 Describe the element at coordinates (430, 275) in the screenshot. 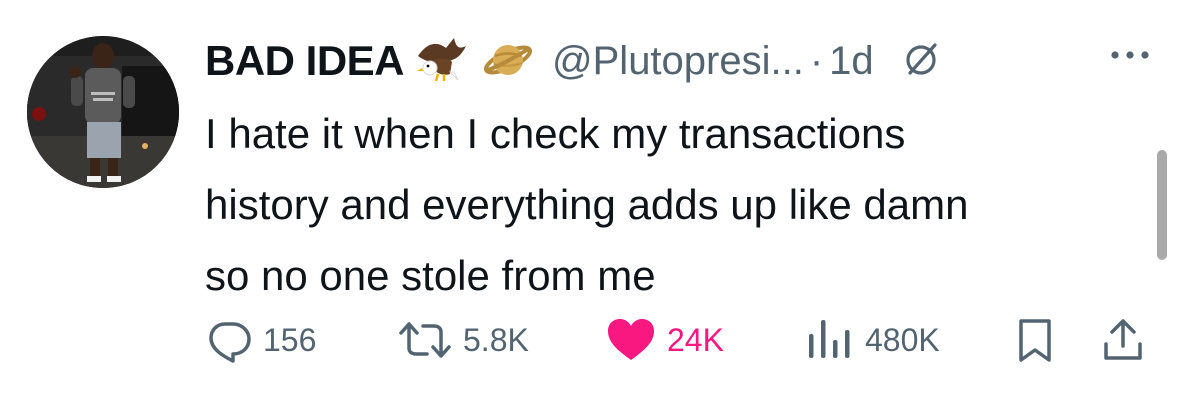

I see `tweet-text-line: so no one stole from me` at that location.